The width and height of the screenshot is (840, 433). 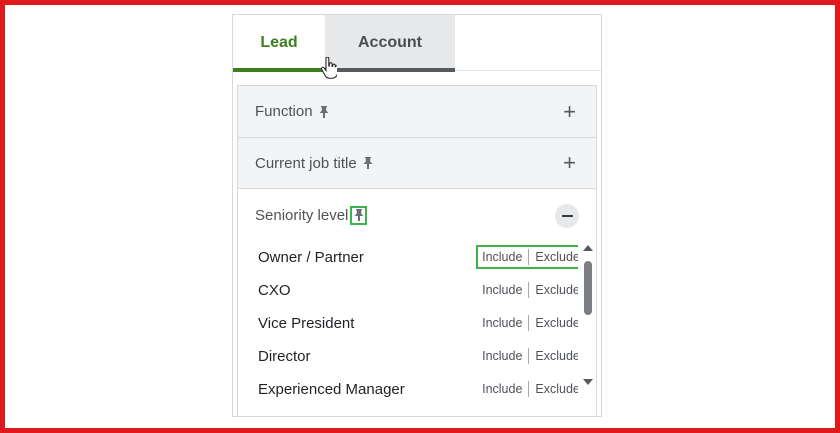 What do you see at coordinates (418, 356) in the screenshot?
I see `list-item: Director Include Exclude` at bounding box center [418, 356].